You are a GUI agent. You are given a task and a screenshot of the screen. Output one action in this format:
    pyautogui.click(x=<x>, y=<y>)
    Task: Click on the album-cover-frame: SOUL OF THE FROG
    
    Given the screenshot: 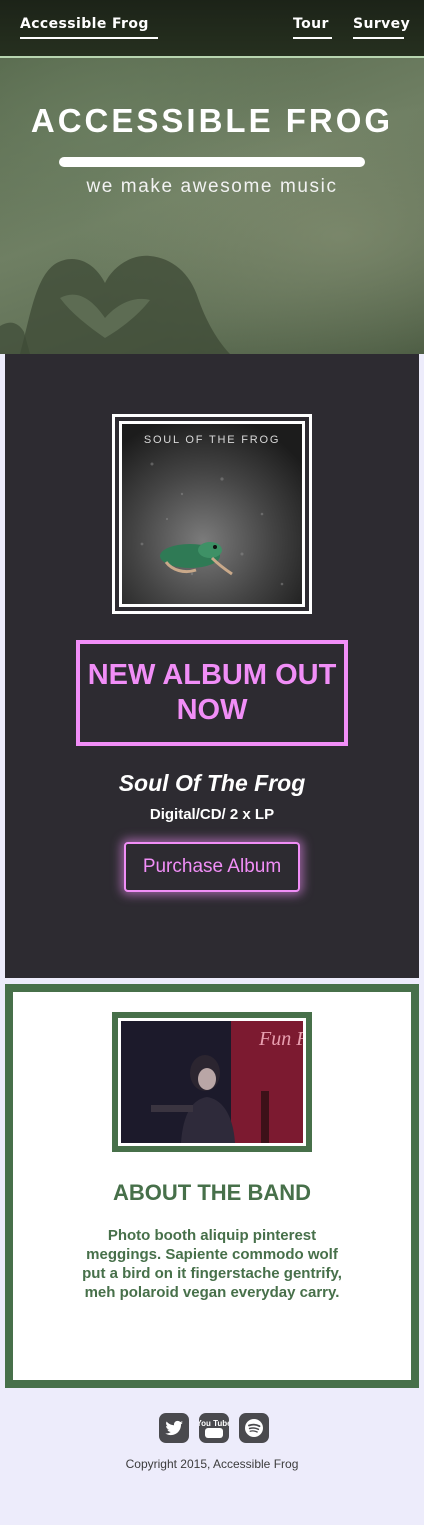 What is the action you would take?
    pyautogui.click(x=212, y=514)
    